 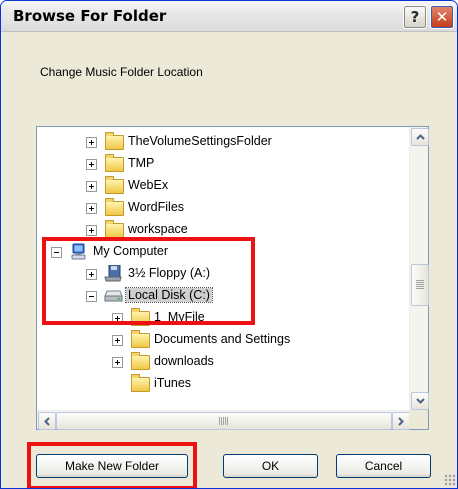 I want to click on cancel-button: Cancel, so click(x=383, y=466).